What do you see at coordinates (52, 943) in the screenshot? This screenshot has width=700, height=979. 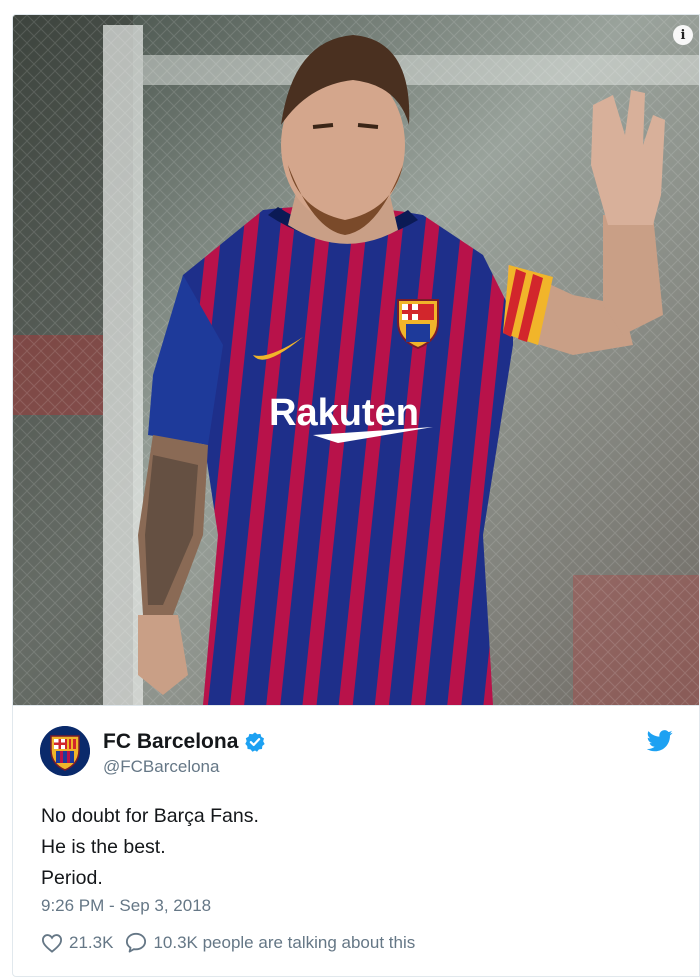 I see `heart-icon` at bounding box center [52, 943].